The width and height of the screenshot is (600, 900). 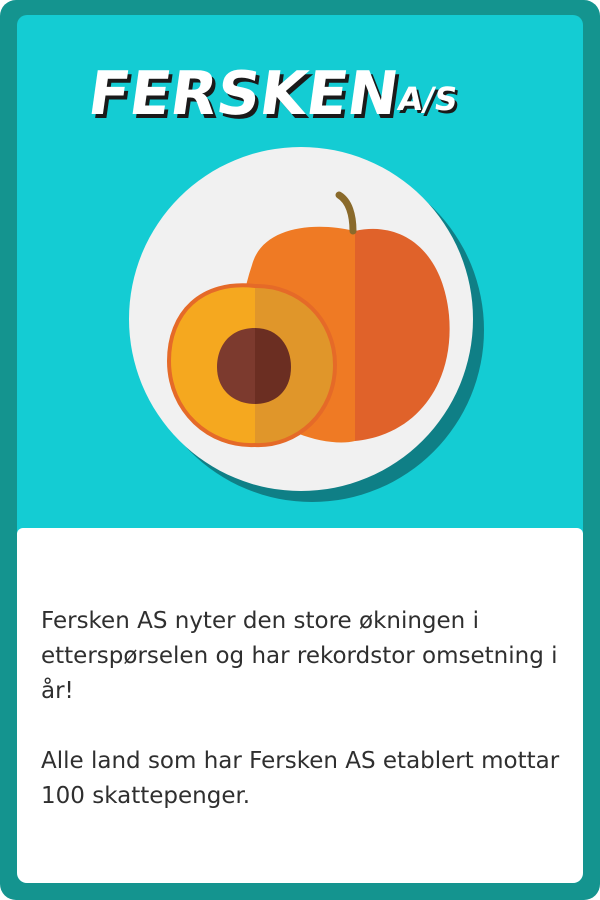 What do you see at coordinates (427, 99) in the screenshot?
I see `card-title-suffix: A/S` at bounding box center [427, 99].